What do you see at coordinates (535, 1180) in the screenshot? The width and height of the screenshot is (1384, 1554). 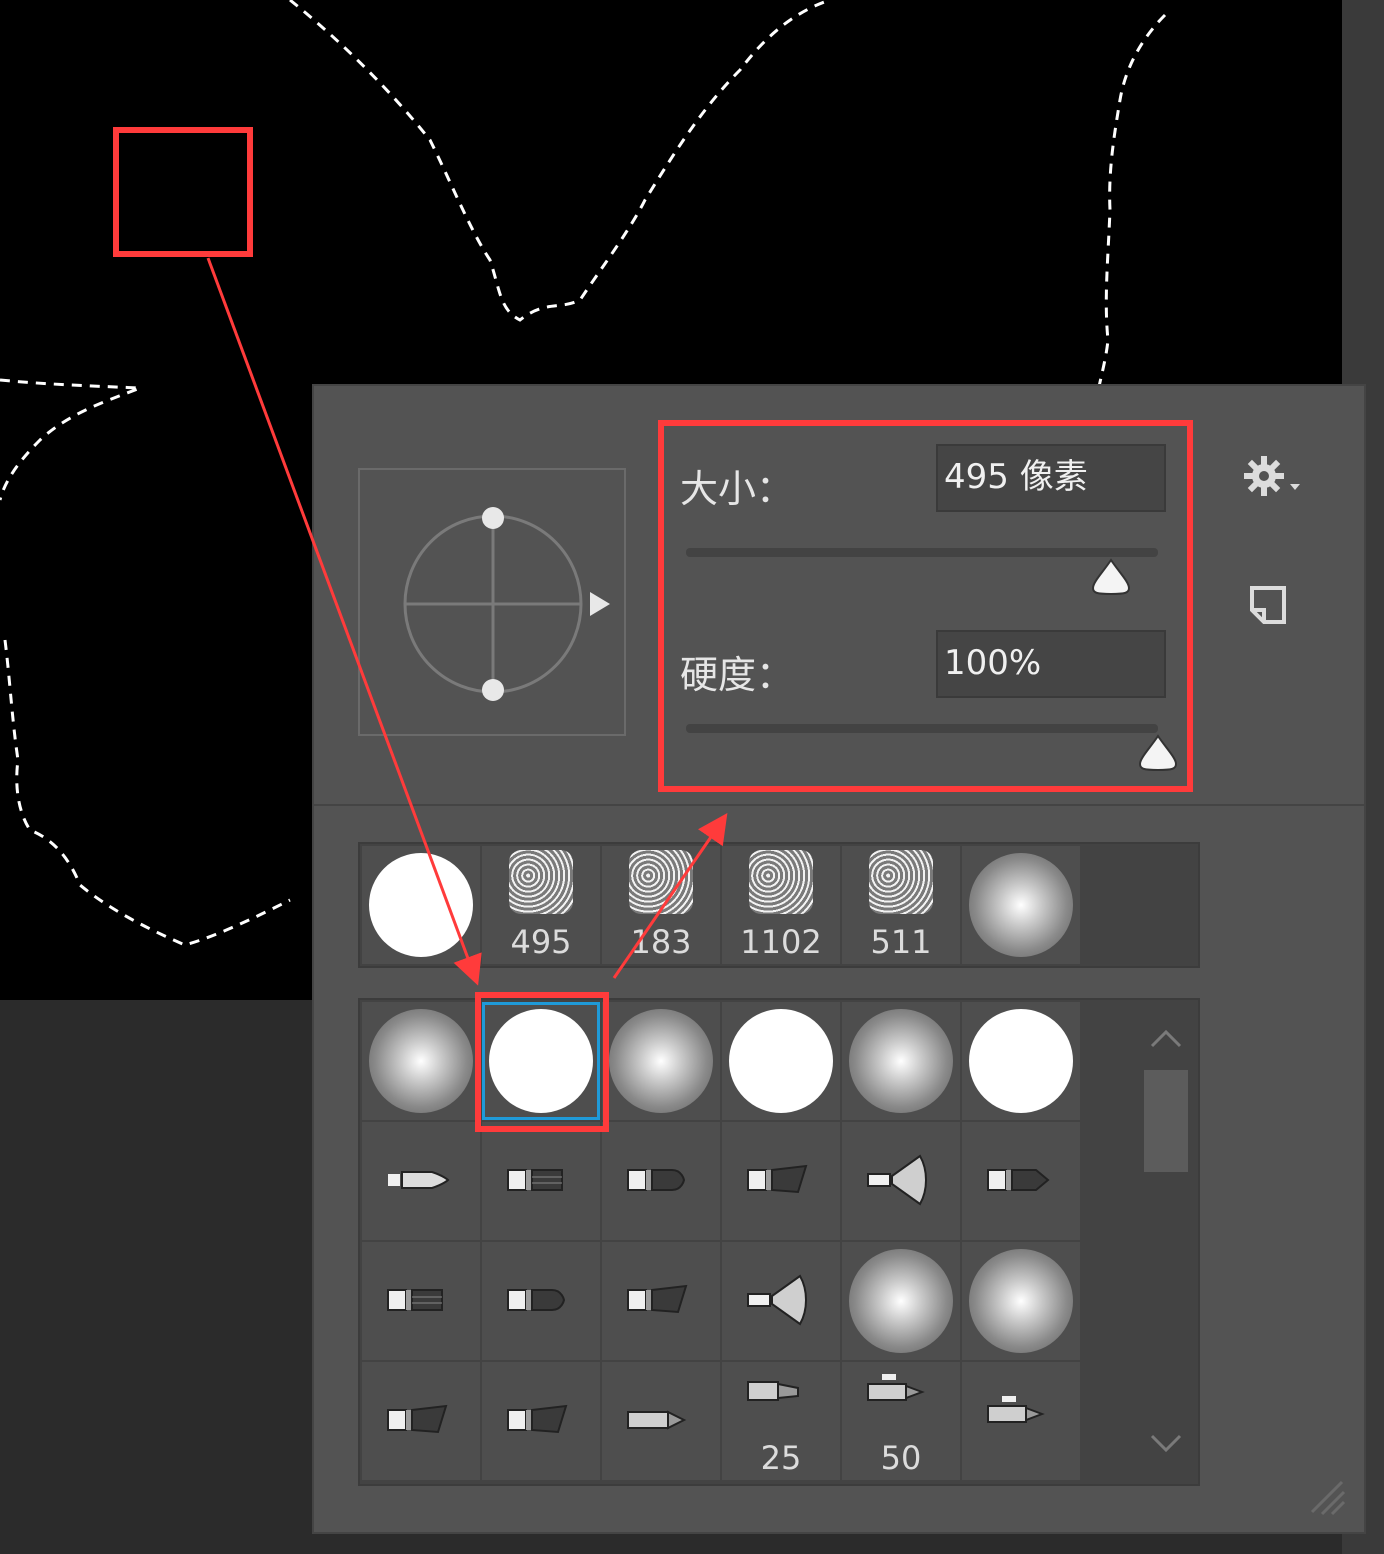 I see `flat-brush-icon` at bounding box center [535, 1180].